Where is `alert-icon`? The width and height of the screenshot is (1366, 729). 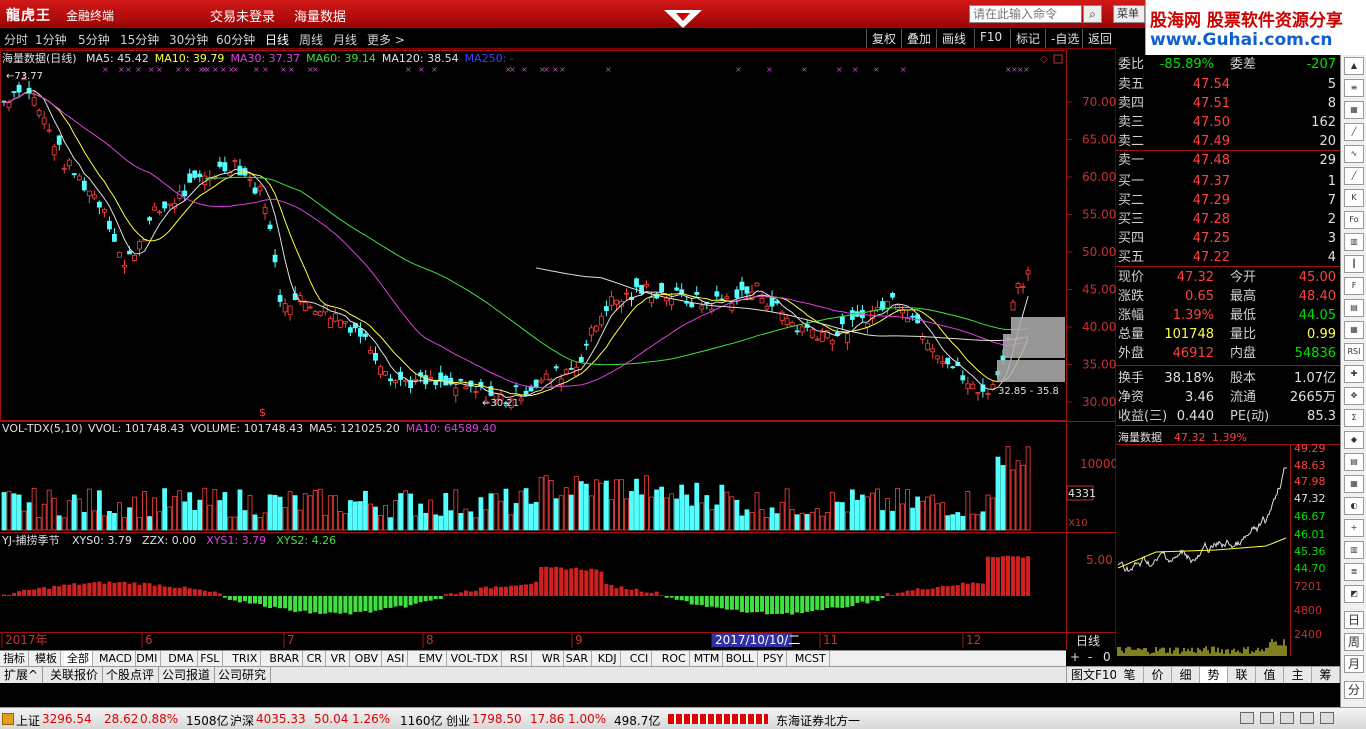
alert-icon is located at coordinates (1307, 718).